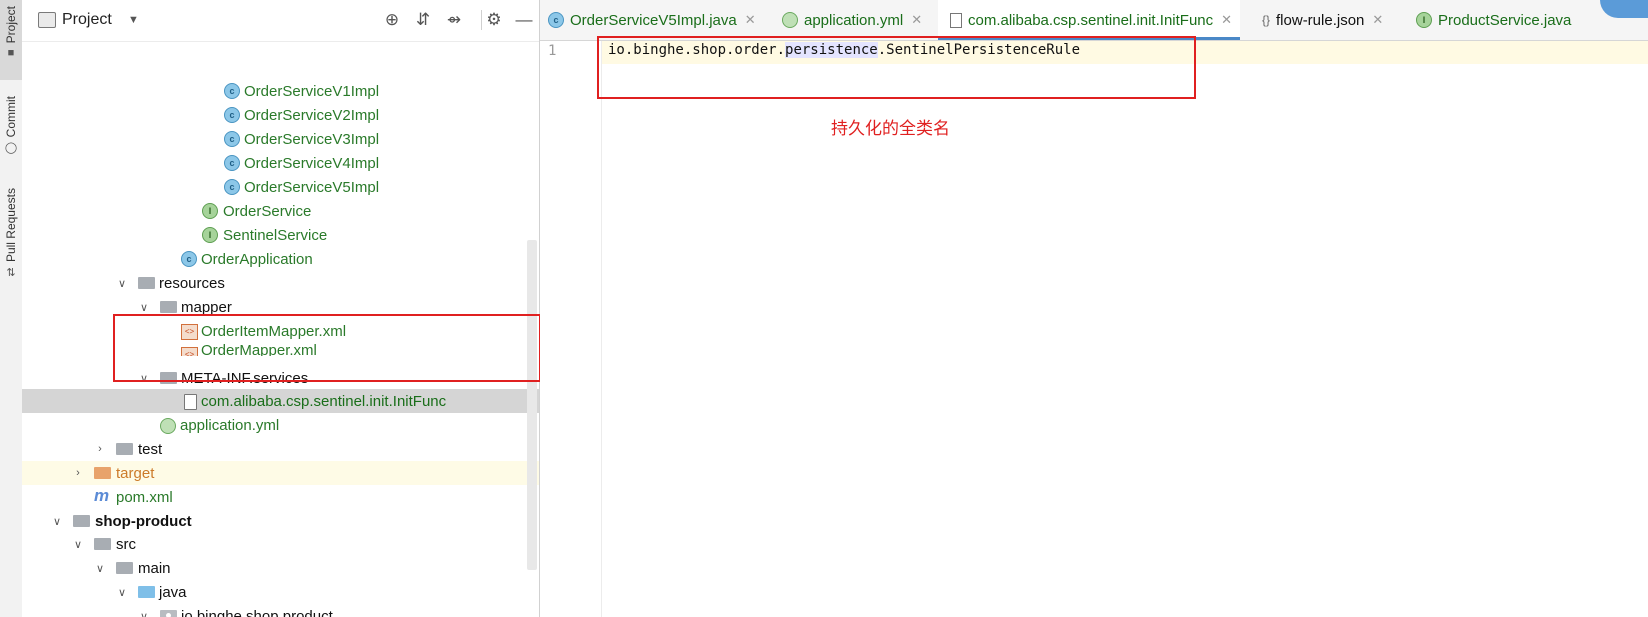  I want to click on tree-item-orderapplication: c OrderApplication, so click(280, 259).